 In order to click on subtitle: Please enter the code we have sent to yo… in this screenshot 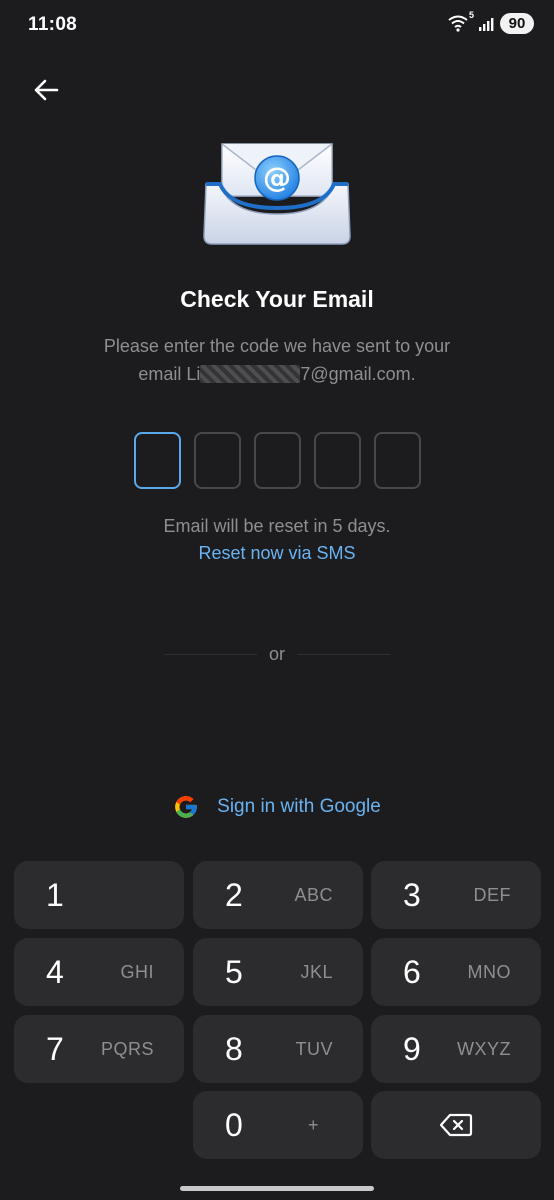, I will do `click(277, 360)`.